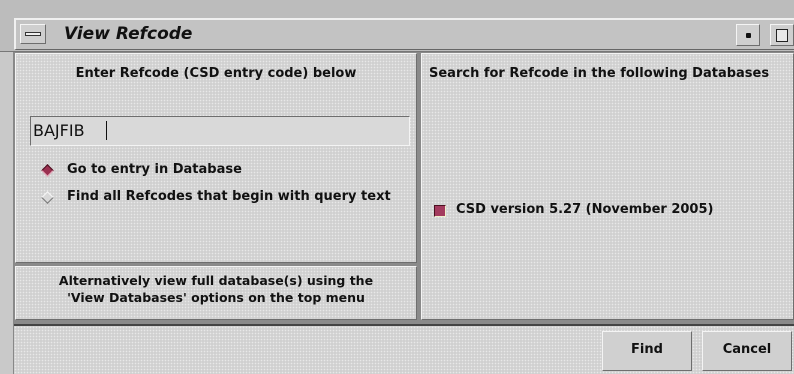 This screenshot has width=794, height=374. Describe the element at coordinates (47, 170) in the screenshot. I see `radio-selected-icon` at that location.